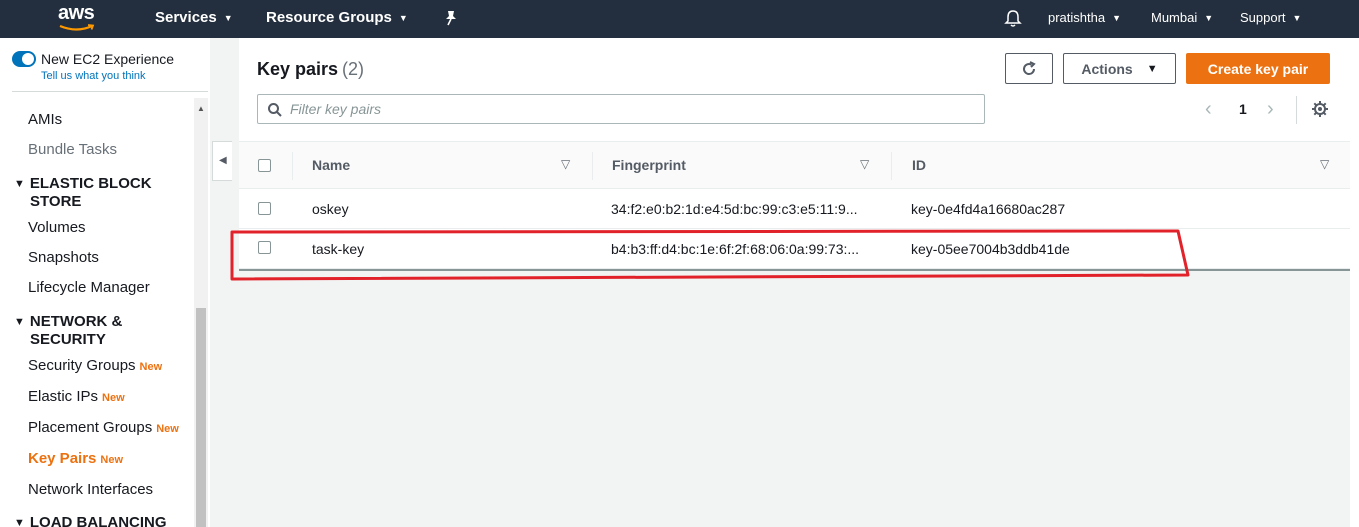 The image size is (1359, 527). I want to click on sidebar-item-placement-groups: Placement Groups New, so click(103, 427).